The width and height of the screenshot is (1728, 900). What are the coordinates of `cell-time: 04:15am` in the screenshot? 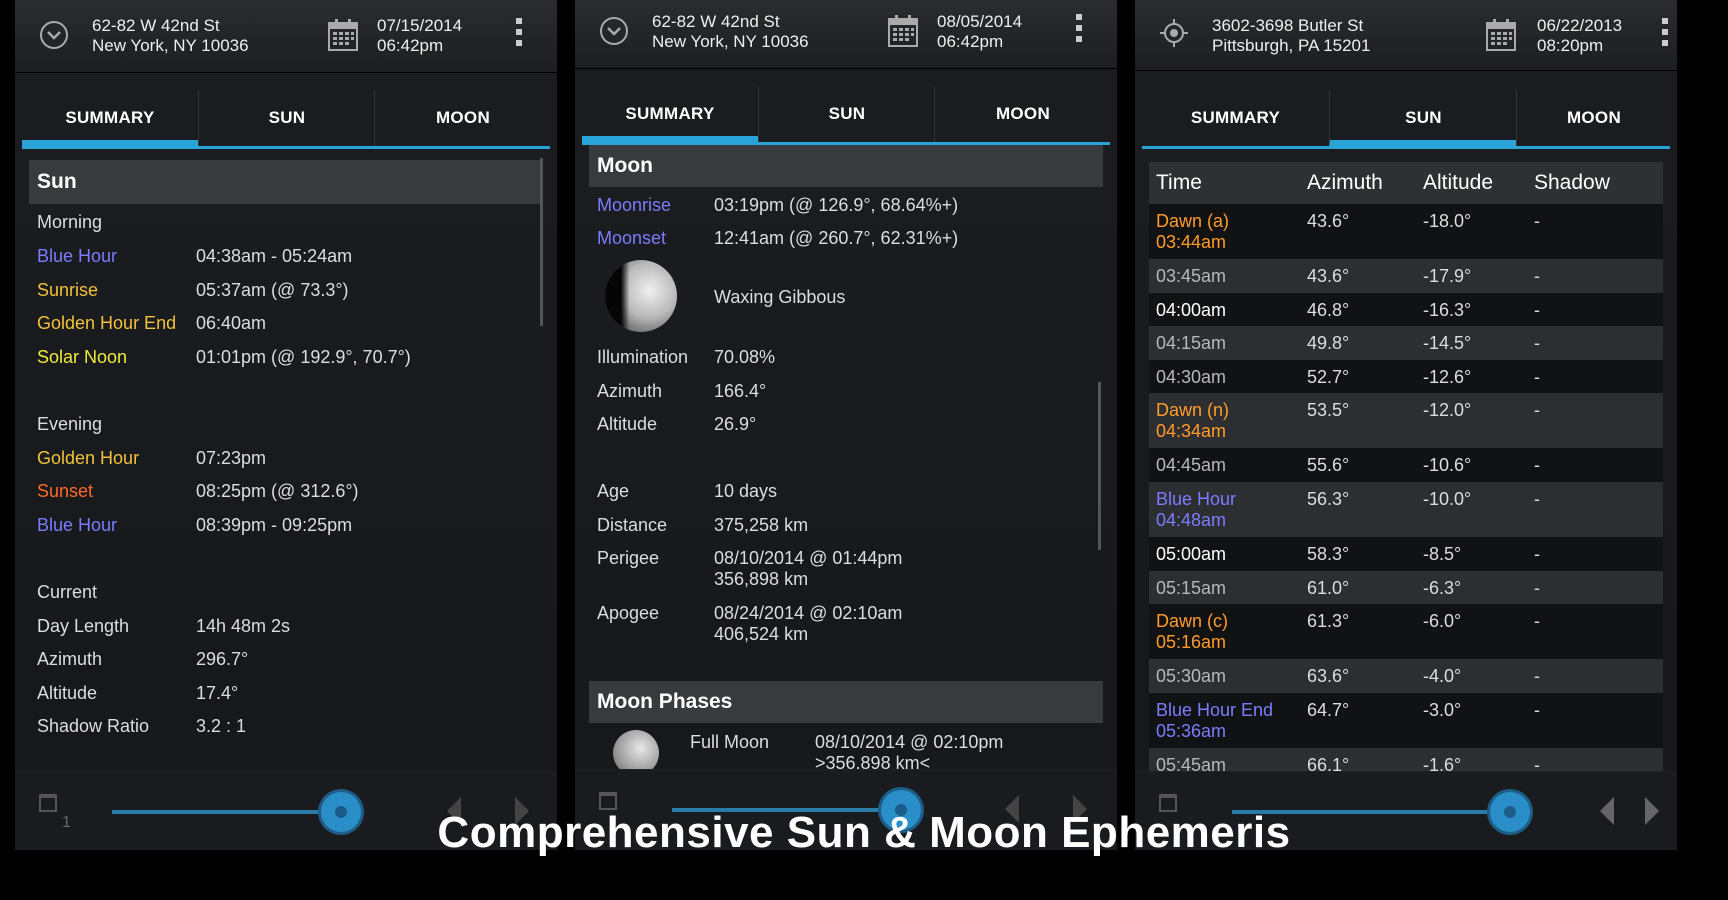 It's located at (1191, 343).